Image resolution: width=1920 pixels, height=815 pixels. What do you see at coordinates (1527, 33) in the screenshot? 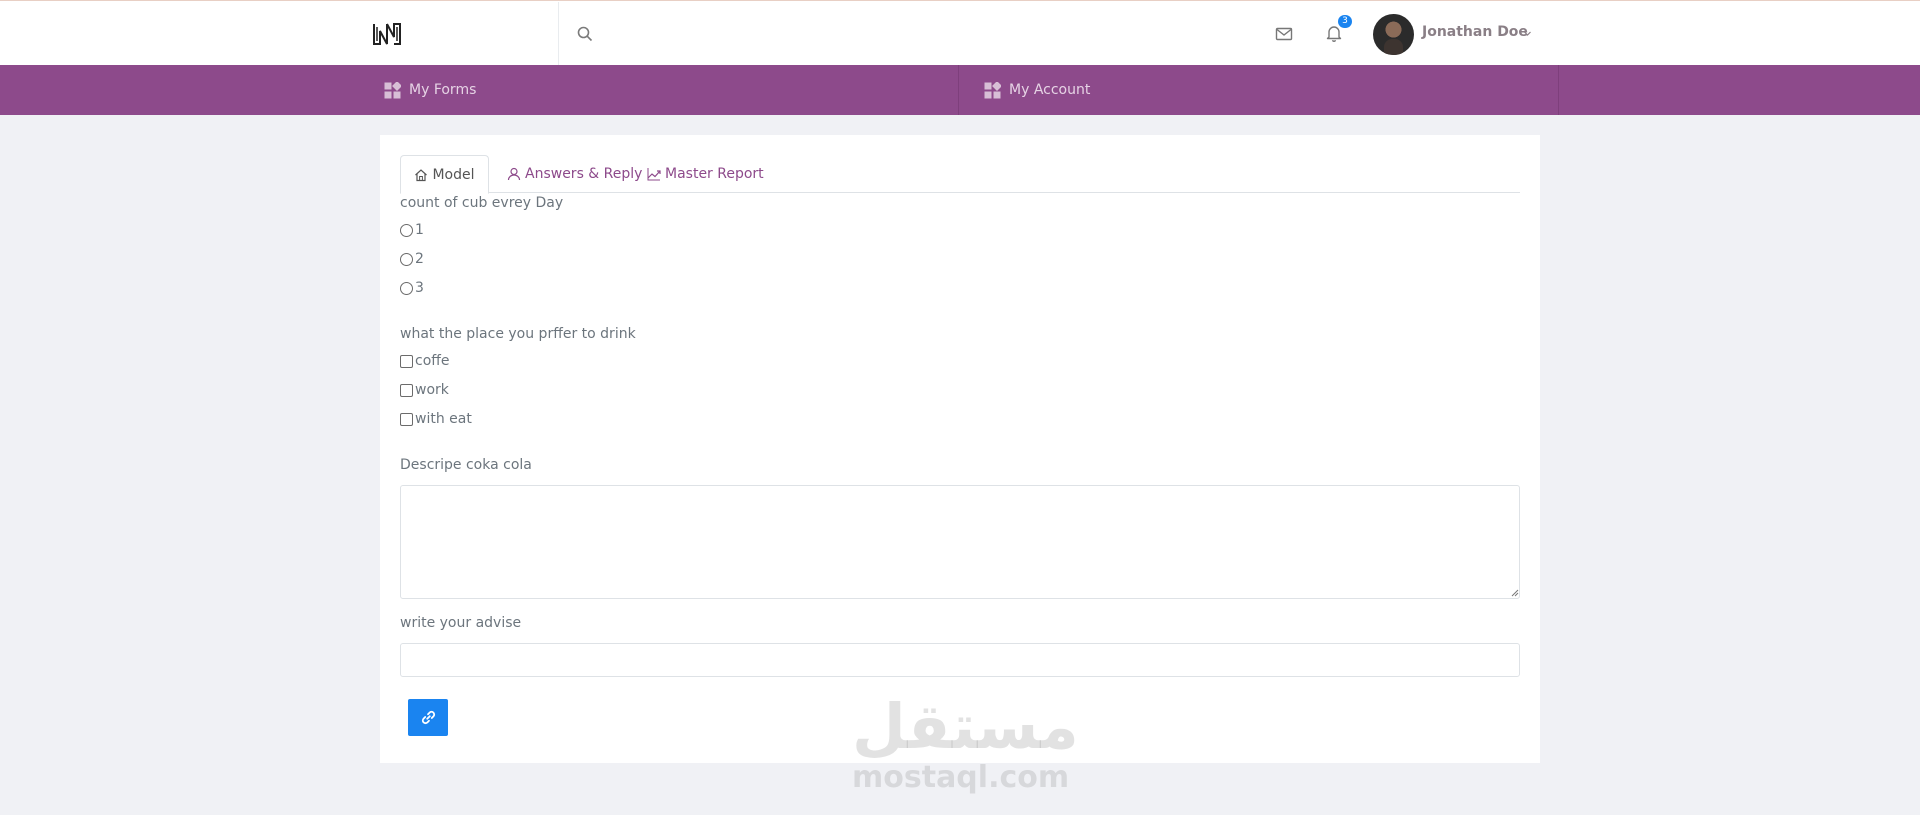
I see `chevron-down-icon` at bounding box center [1527, 33].